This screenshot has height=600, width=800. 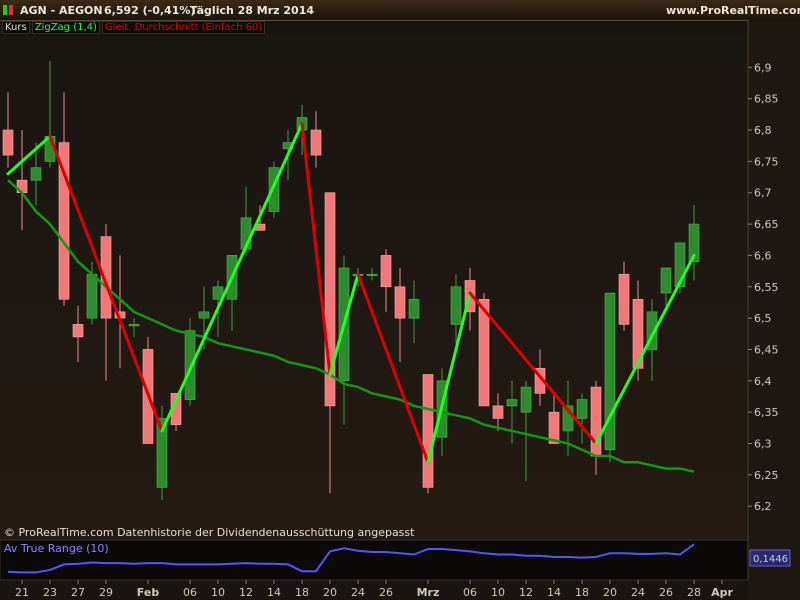 I want to click on x-tick-label: 27, so click(x=78, y=592).